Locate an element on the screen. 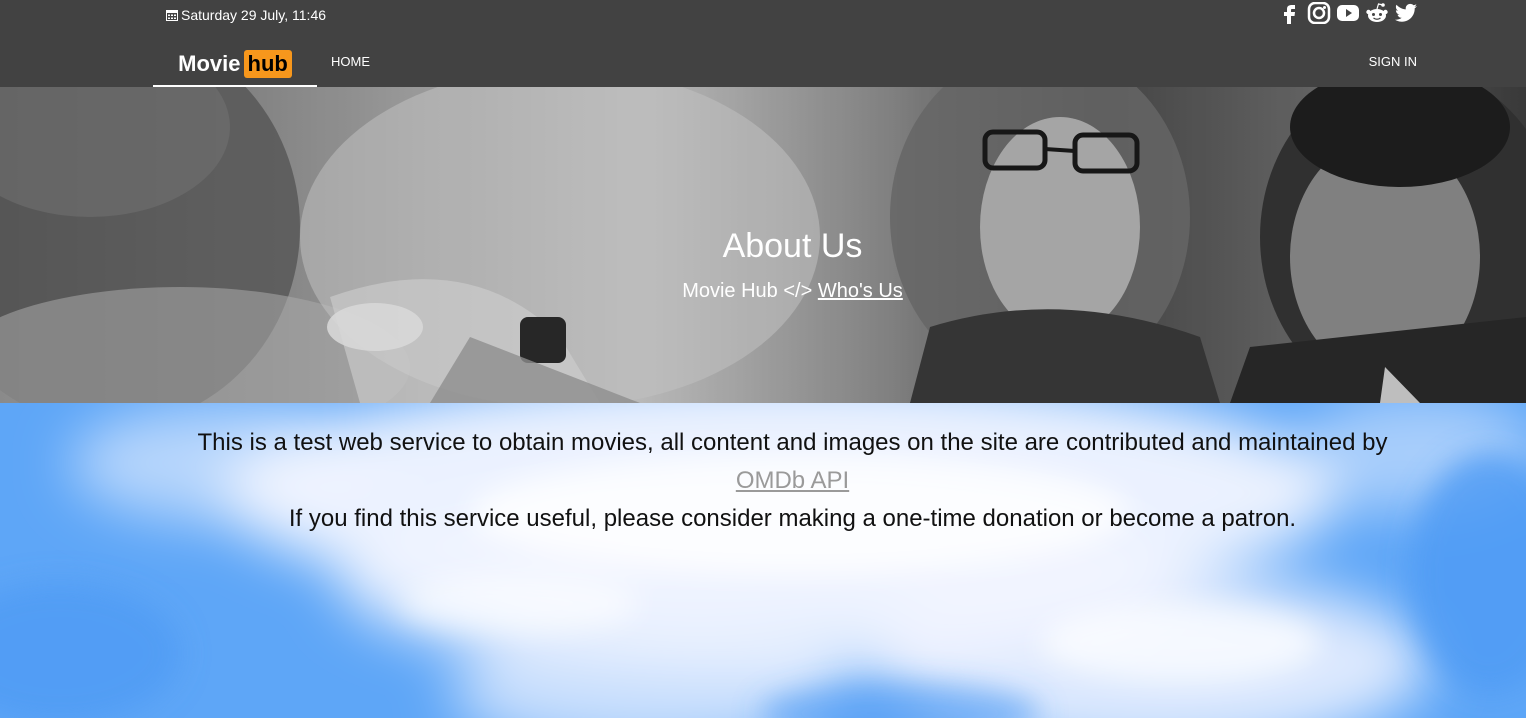  breadcrumb-link-whos-us: Who's Us is located at coordinates (860, 291).